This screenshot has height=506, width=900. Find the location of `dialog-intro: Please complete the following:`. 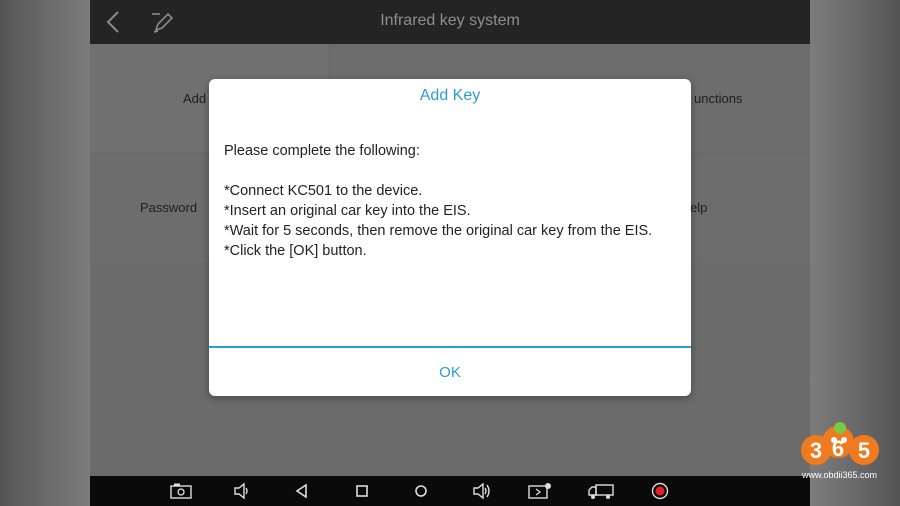

dialog-intro: Please complete the following: is located at coordinates (322, 151).